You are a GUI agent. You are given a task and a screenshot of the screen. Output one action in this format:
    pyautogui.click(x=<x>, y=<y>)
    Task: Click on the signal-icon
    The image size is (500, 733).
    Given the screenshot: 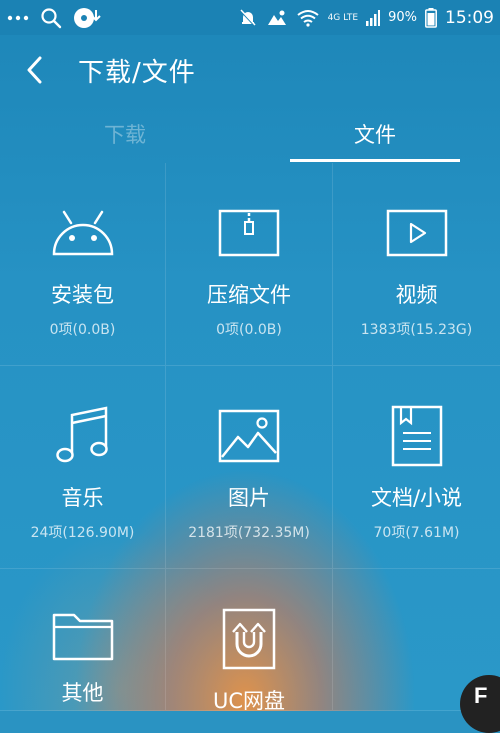 What is the action you would take?
    pyautogui.click(x=373, y=17)
    